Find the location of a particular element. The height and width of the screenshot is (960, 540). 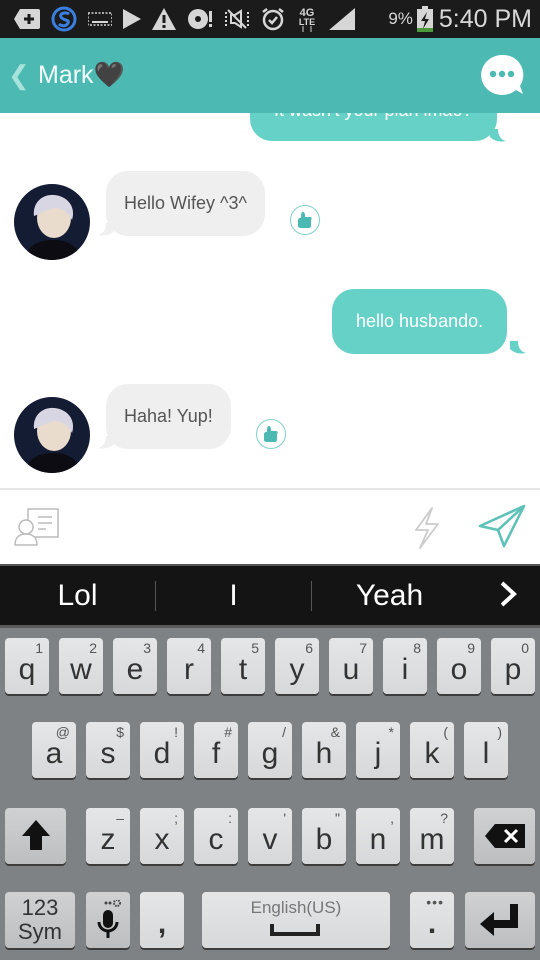

key-y: 6y is located at coordinates (297, 666).